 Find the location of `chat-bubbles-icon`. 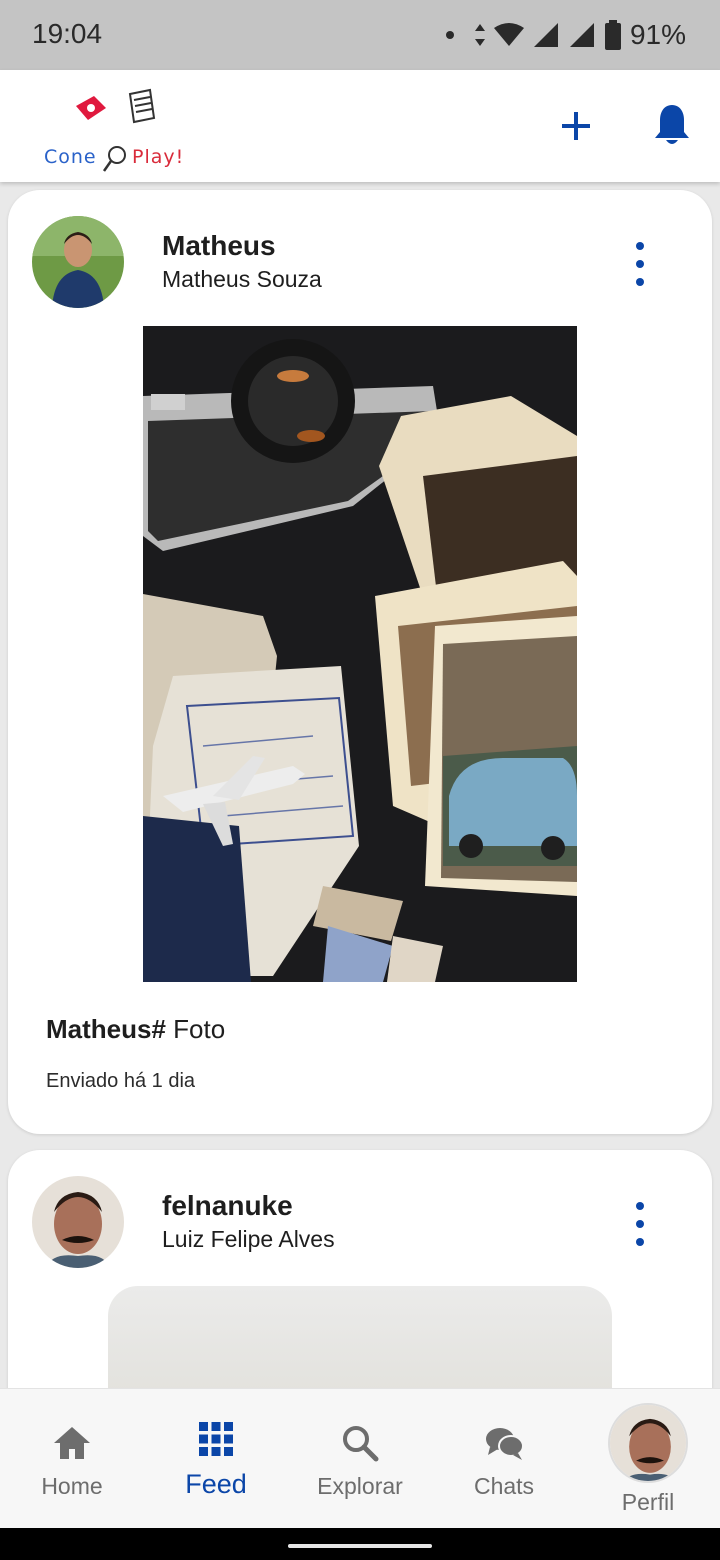

chat-bubbles-icon is located at coordinates (505, 1444).